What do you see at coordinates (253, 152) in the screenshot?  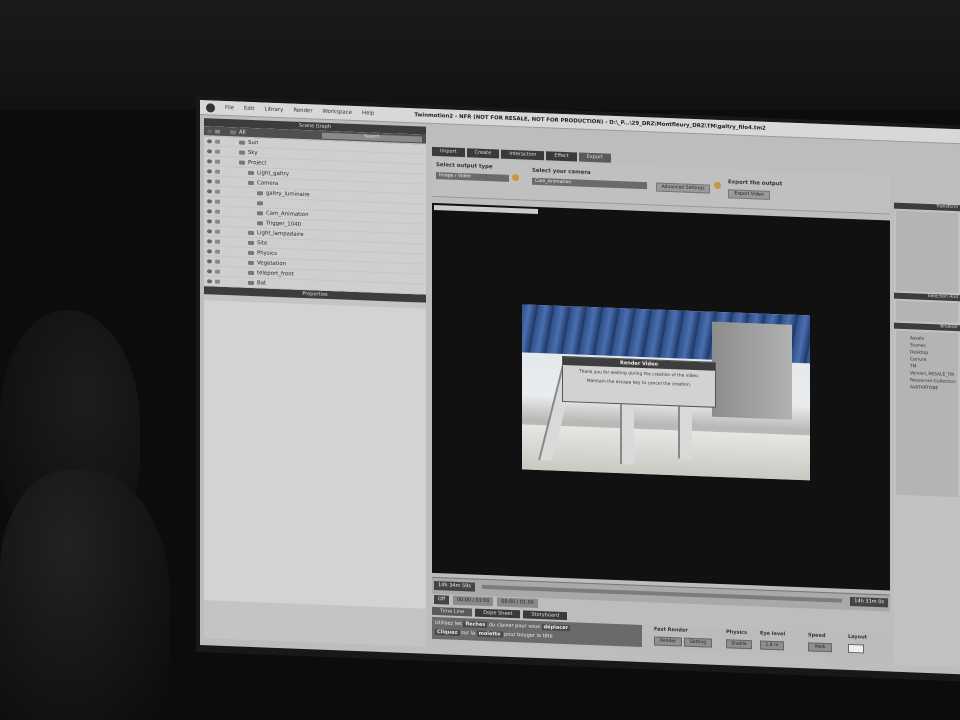 I see `scene-graph-item-label: Sky` at bounding box center [253, 152].